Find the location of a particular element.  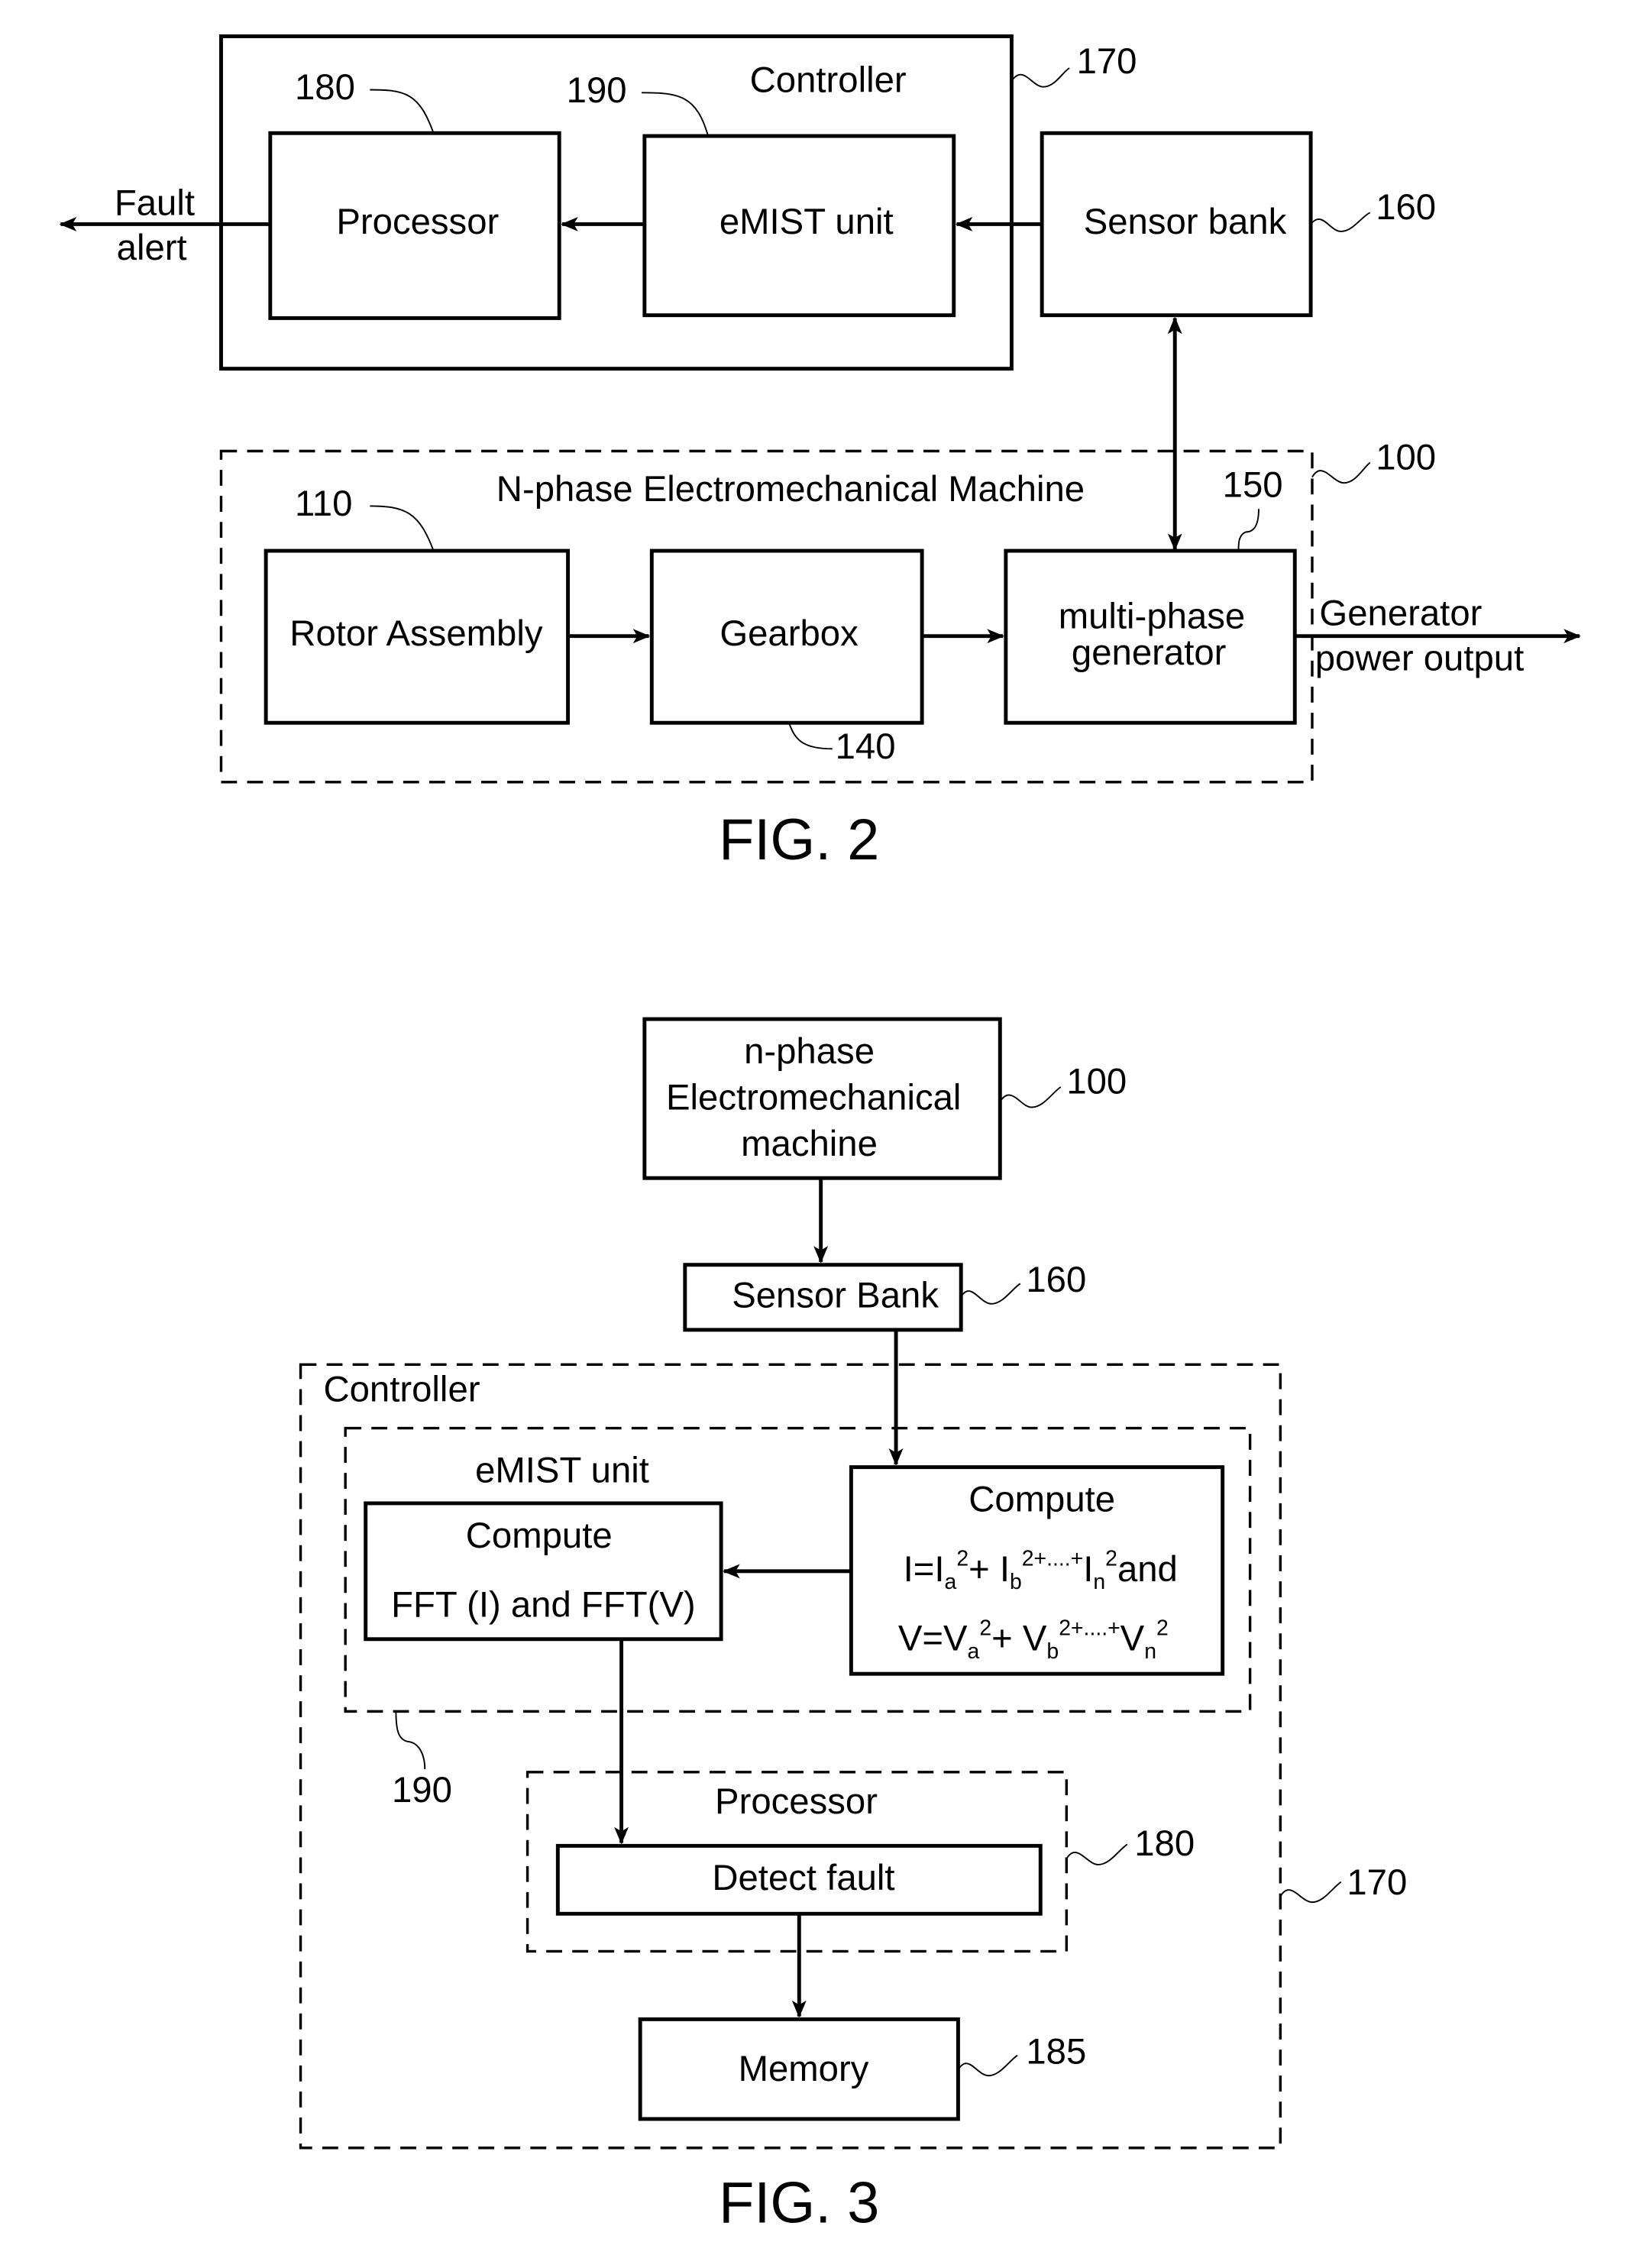

fig2-controller-leader is located at coordinates (1040, 77).